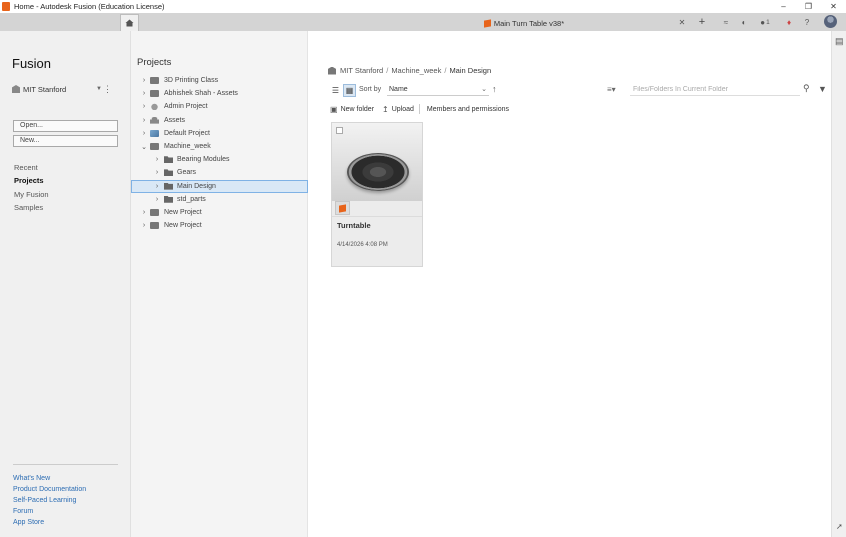  What do you see at coordinates (219, 106) in the screenshot?
I see `tree-row: › Admin Project` at bounding box center [219, 106].